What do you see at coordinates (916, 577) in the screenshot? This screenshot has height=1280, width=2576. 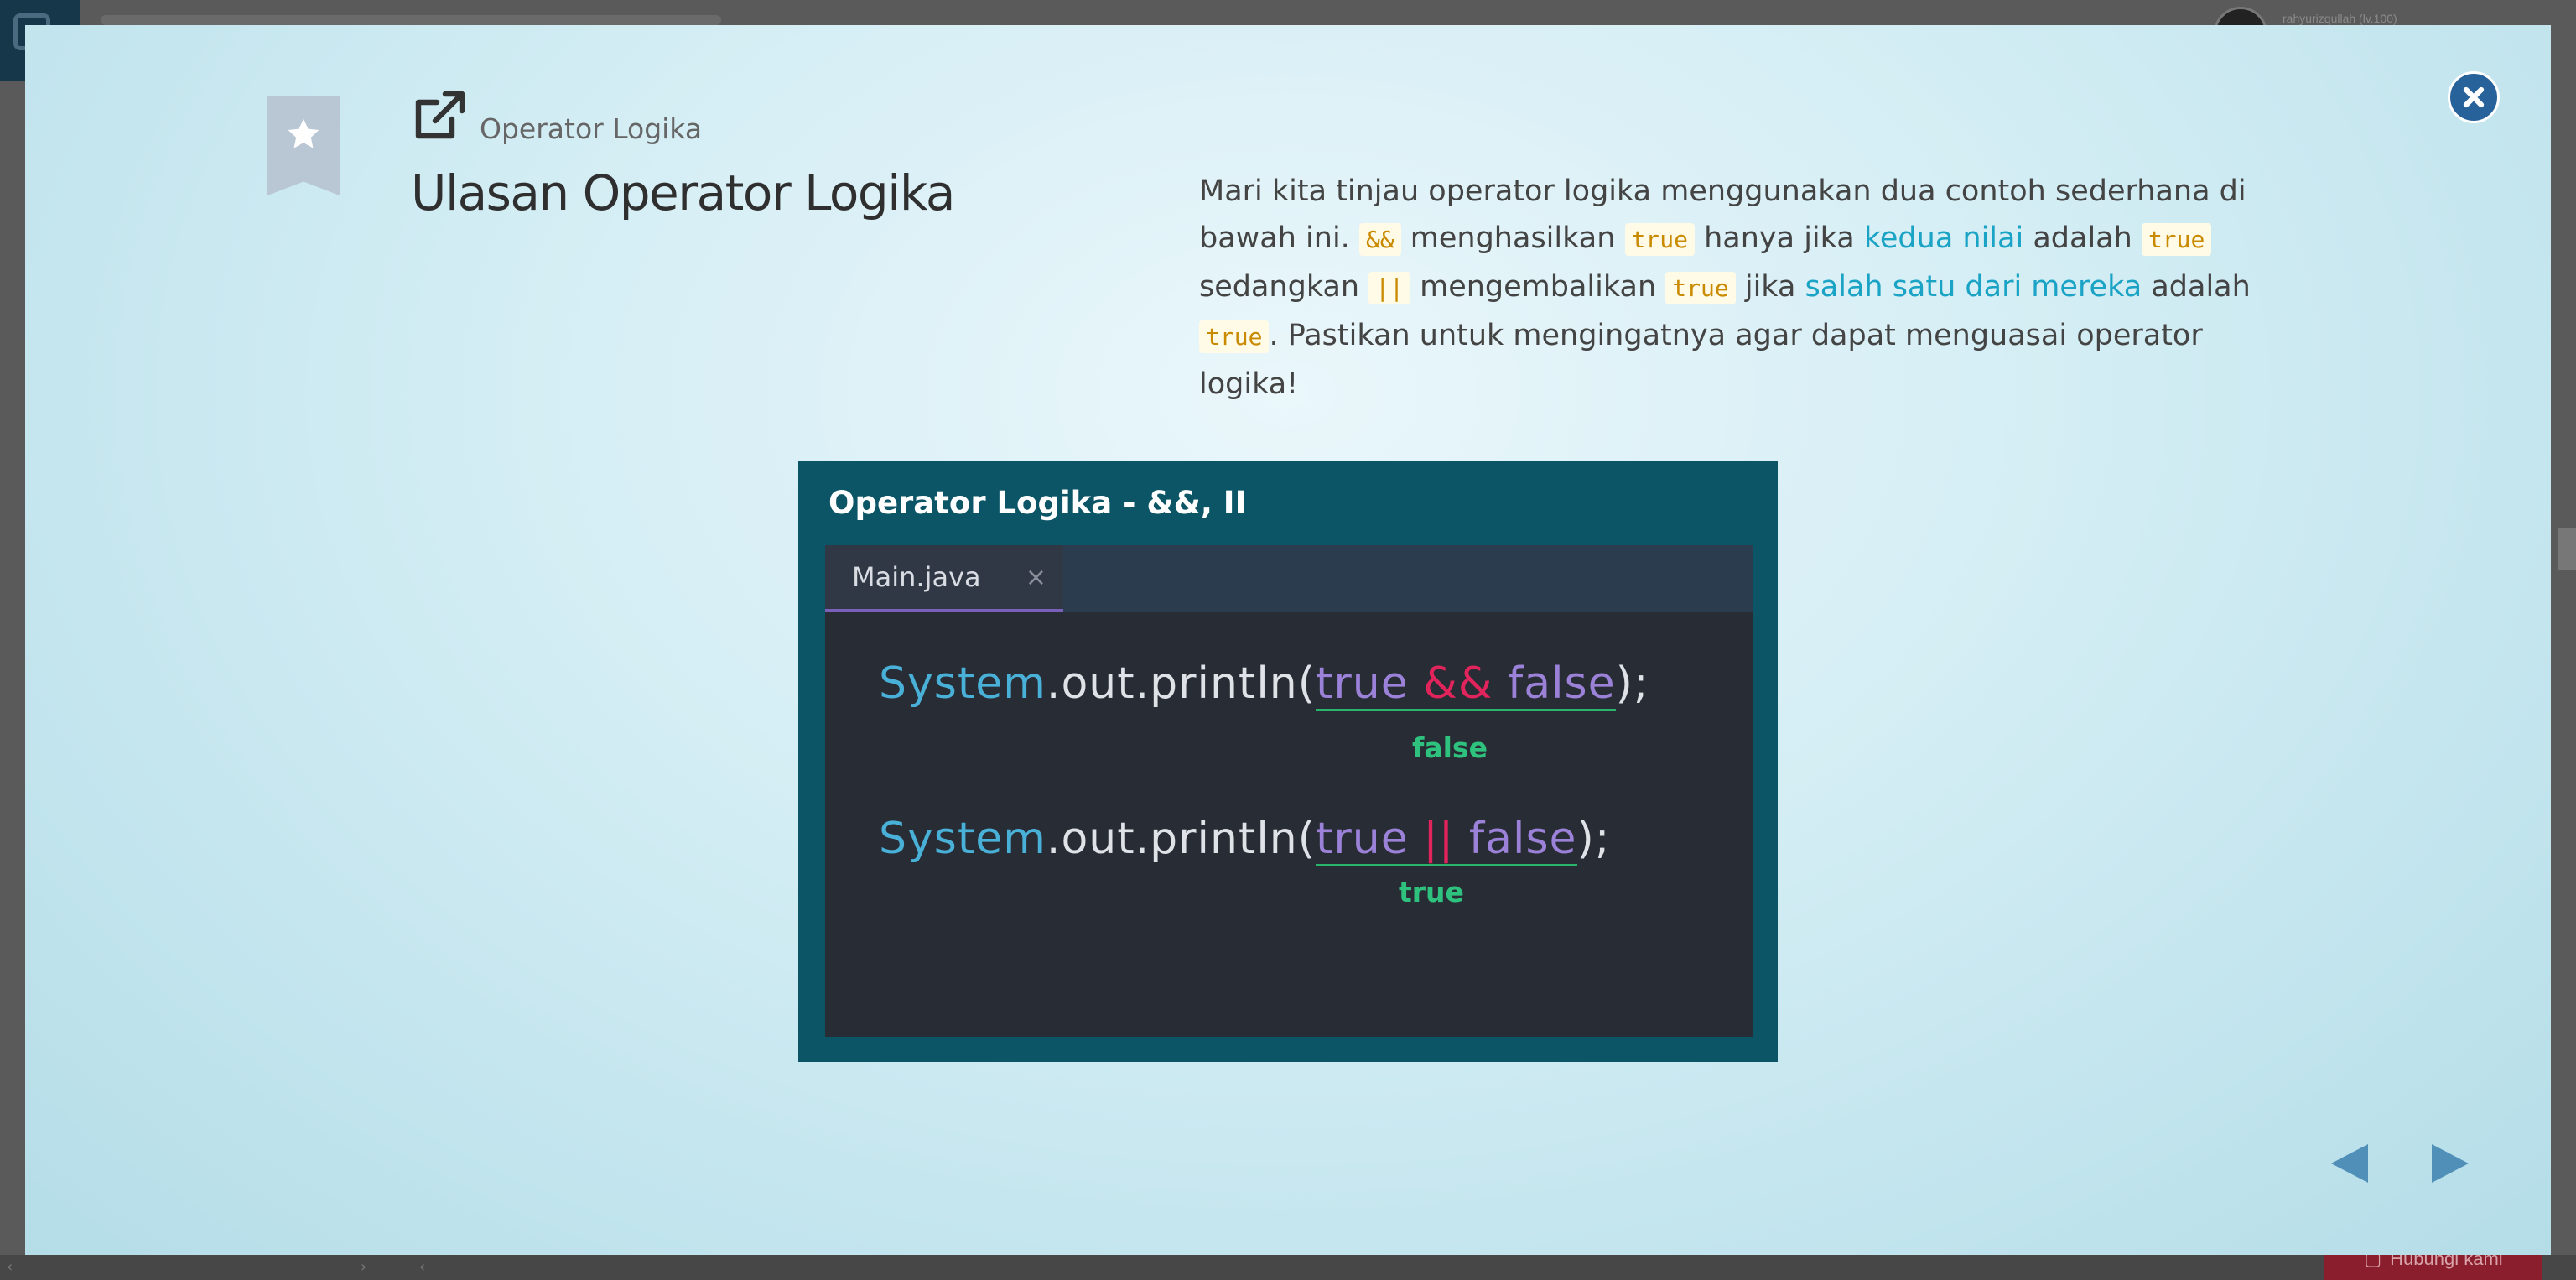 I see `tab-label: Main.java` at bounding box center [916, 577].